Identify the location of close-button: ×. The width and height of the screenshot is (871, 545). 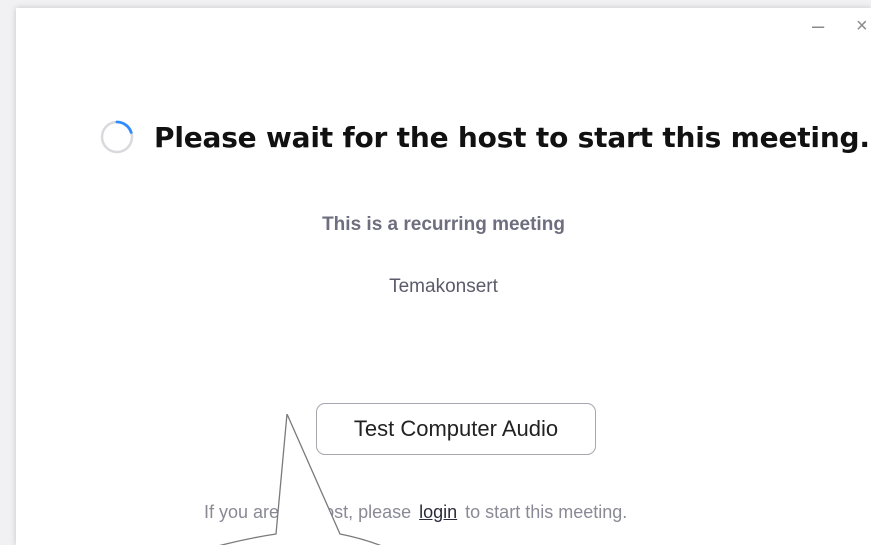
(862, 26).